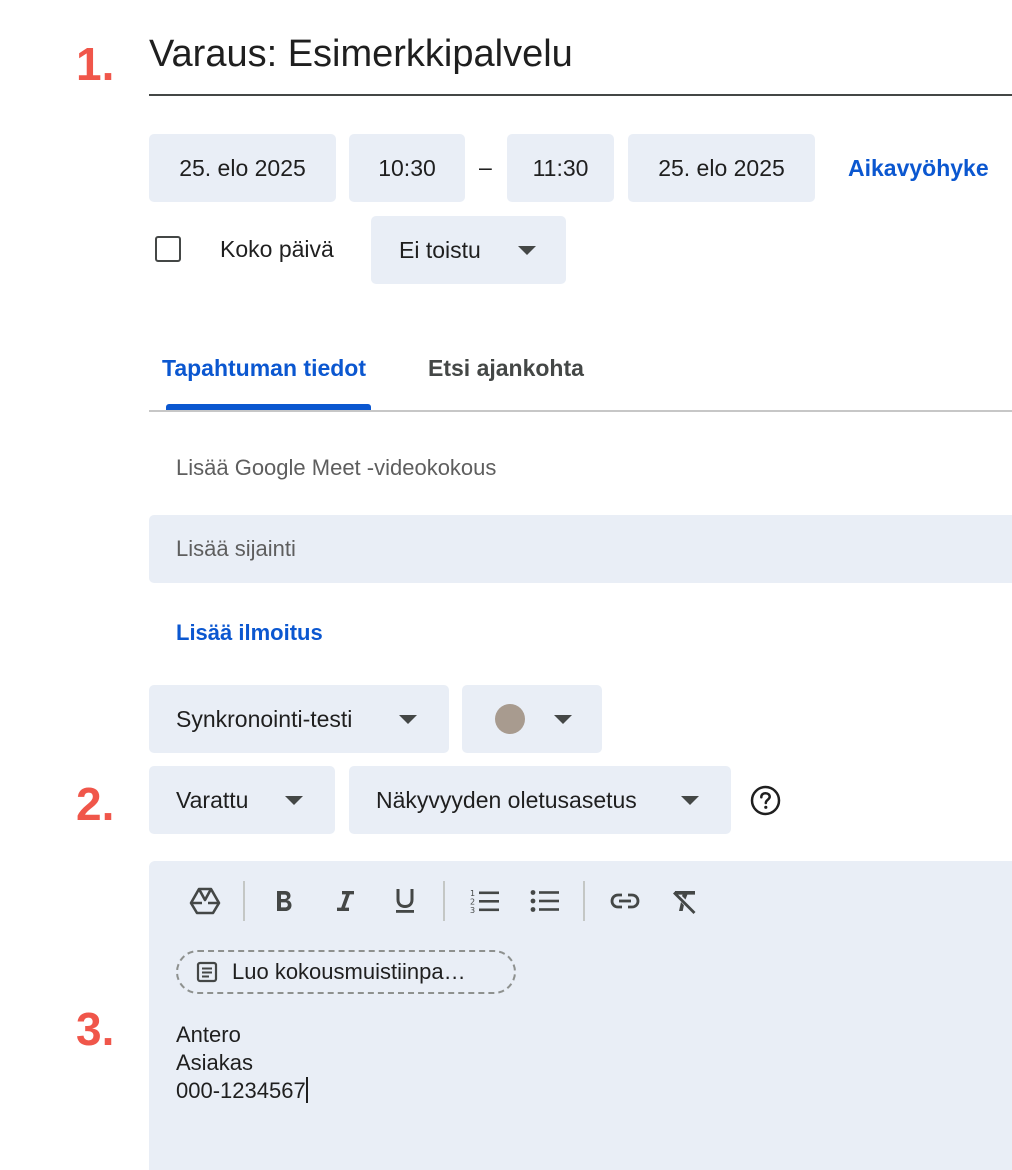 This screenshot has height=1170, width=1012. I want to click on description-line: 000-1234567, so click(242, 1091).